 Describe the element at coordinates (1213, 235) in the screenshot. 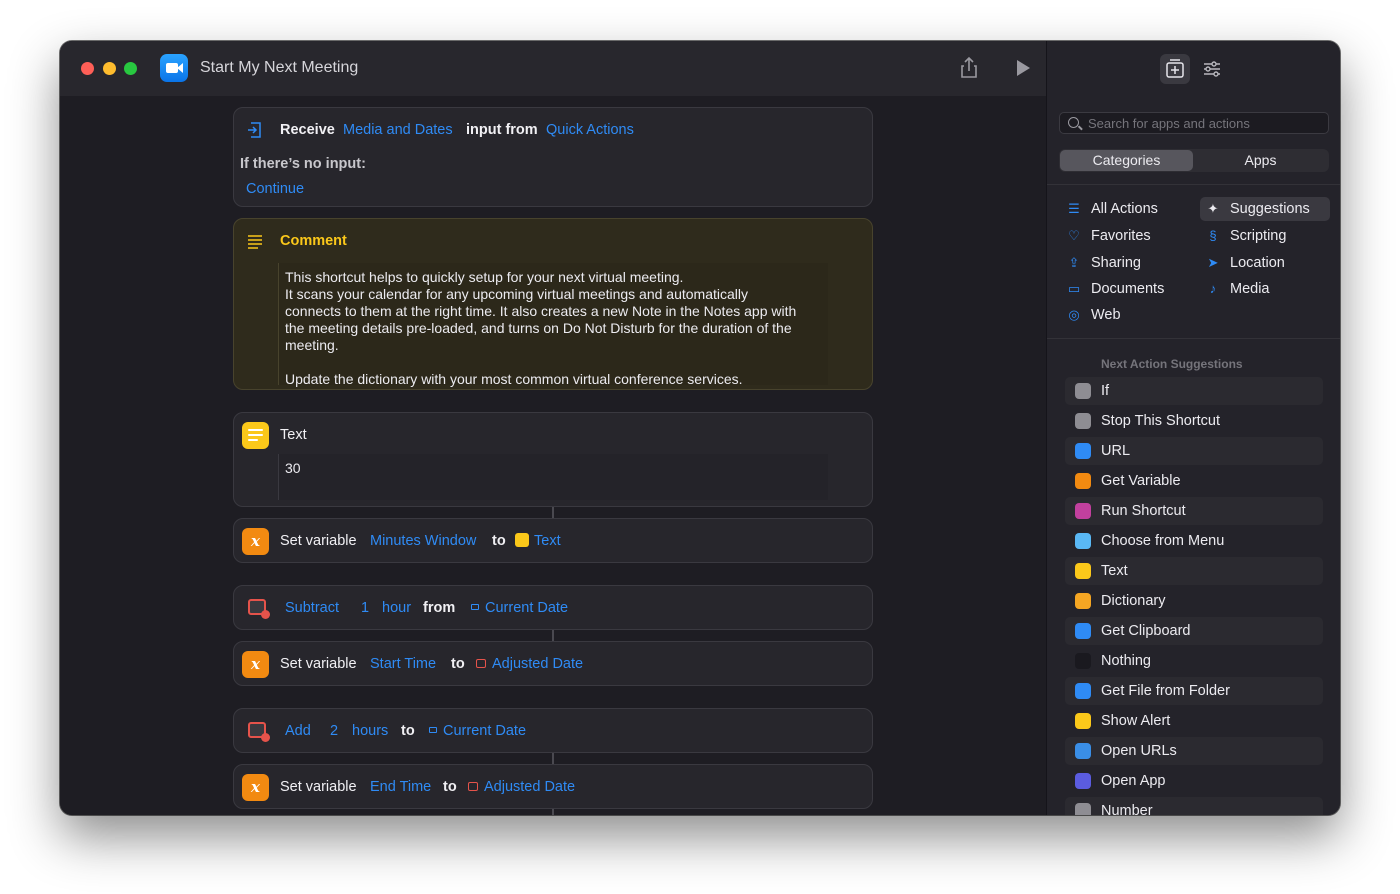

I see `scripting-icon: §` at that location.